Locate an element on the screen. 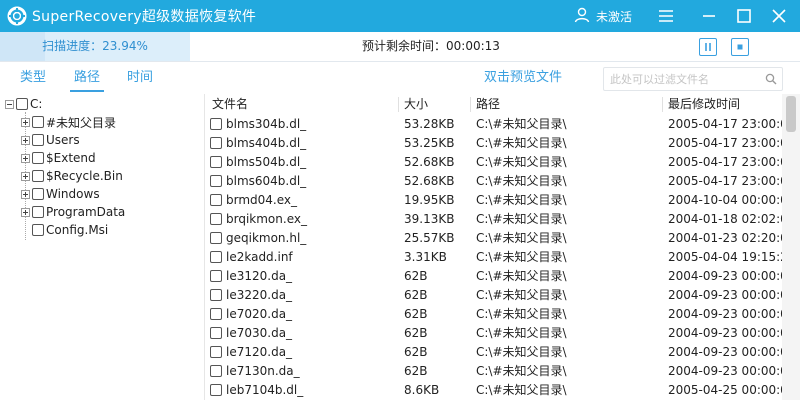 Image resolution: width=800 pixels, height=400 pixels. tree-node-root: C: is located at coordinates (23, 104).